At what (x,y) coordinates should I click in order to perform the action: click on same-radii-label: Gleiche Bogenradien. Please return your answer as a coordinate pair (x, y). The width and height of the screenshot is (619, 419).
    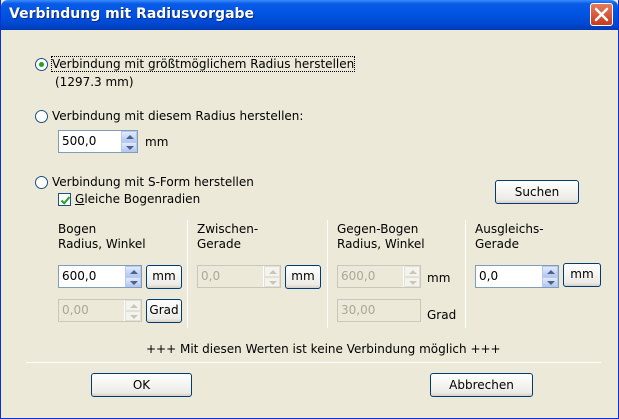
    Looking at the image, I should click on (138, 199).